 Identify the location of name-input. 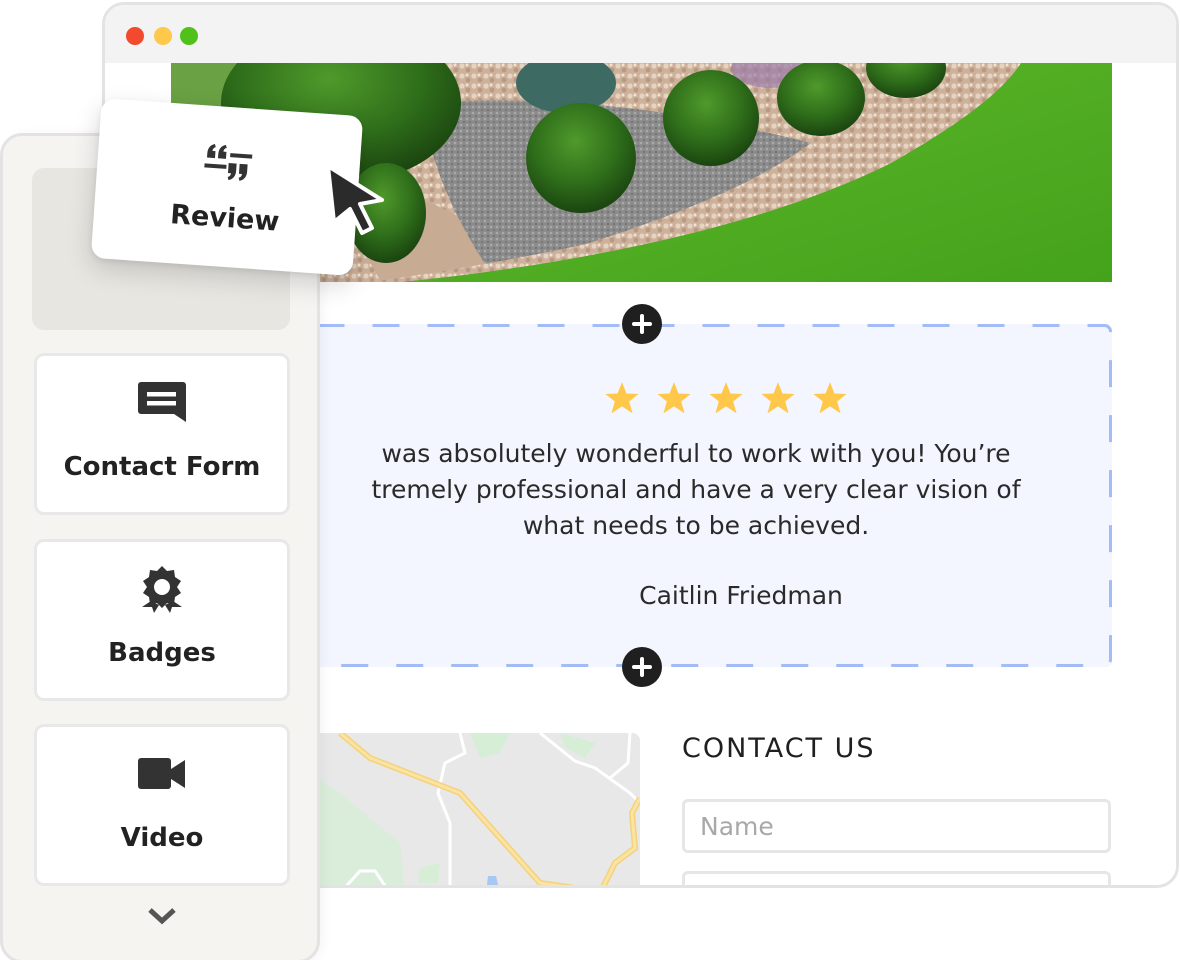
(896, 826).